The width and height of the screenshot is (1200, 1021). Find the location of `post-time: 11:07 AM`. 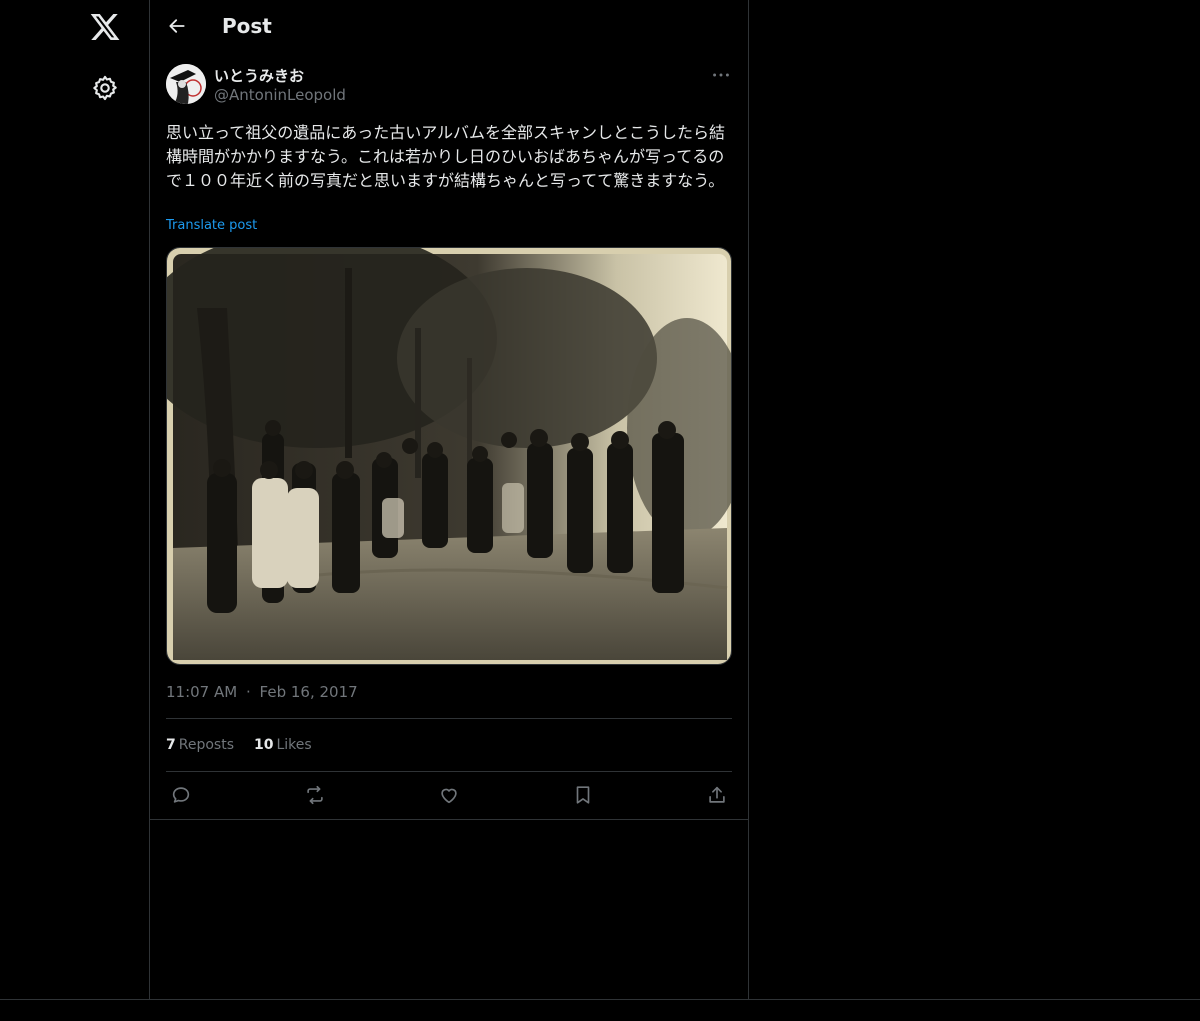

post-time: 11:07 AM is located at coordinates (201, 692).